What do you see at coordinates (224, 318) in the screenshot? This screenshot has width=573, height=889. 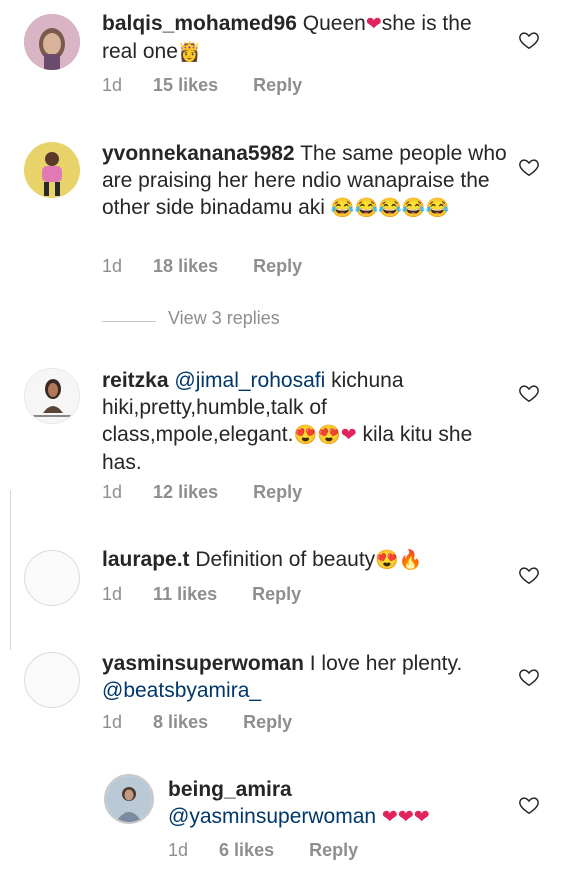 I see `view-replies-label: View 3 replies` at bounding box center [224, 318].